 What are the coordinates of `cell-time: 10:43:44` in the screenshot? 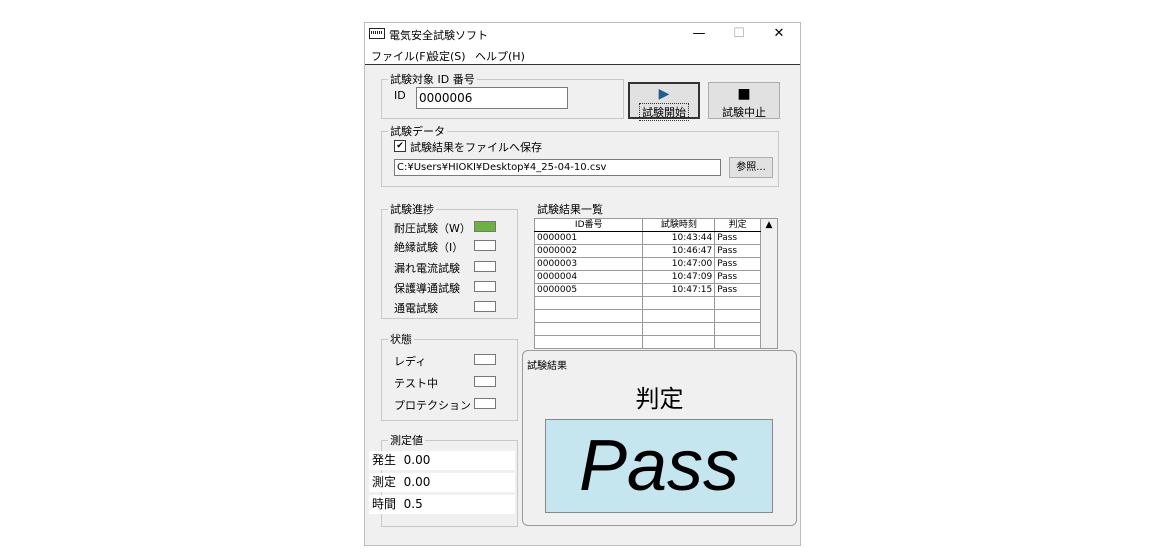 It's located at (679, 238).